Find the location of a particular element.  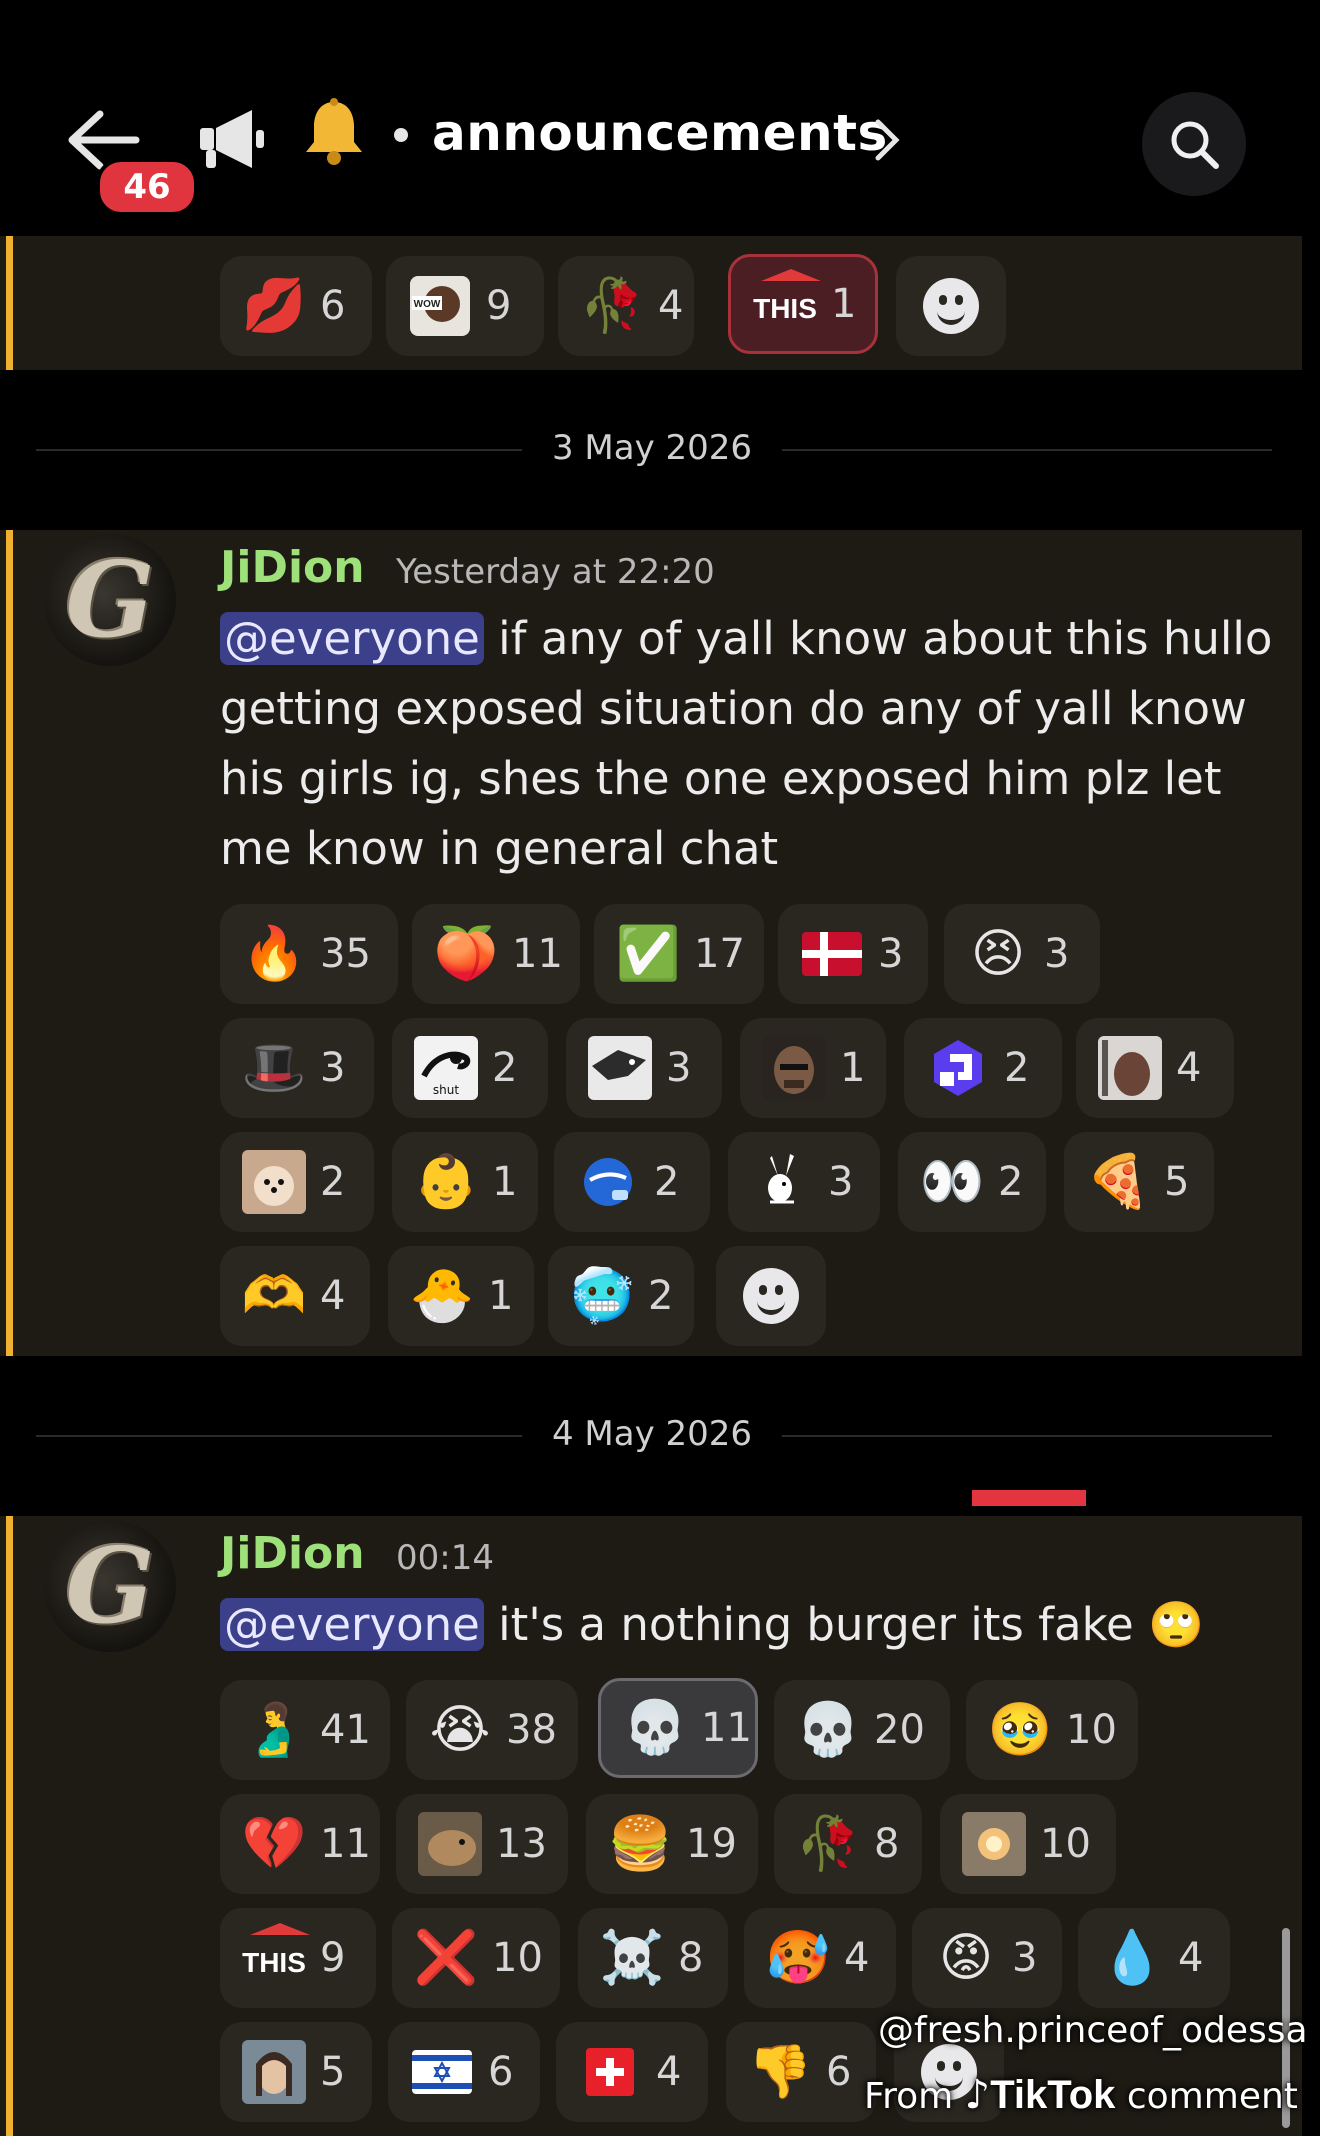

reaction-wow: WOW 9 is located at coordinates (465, 306).